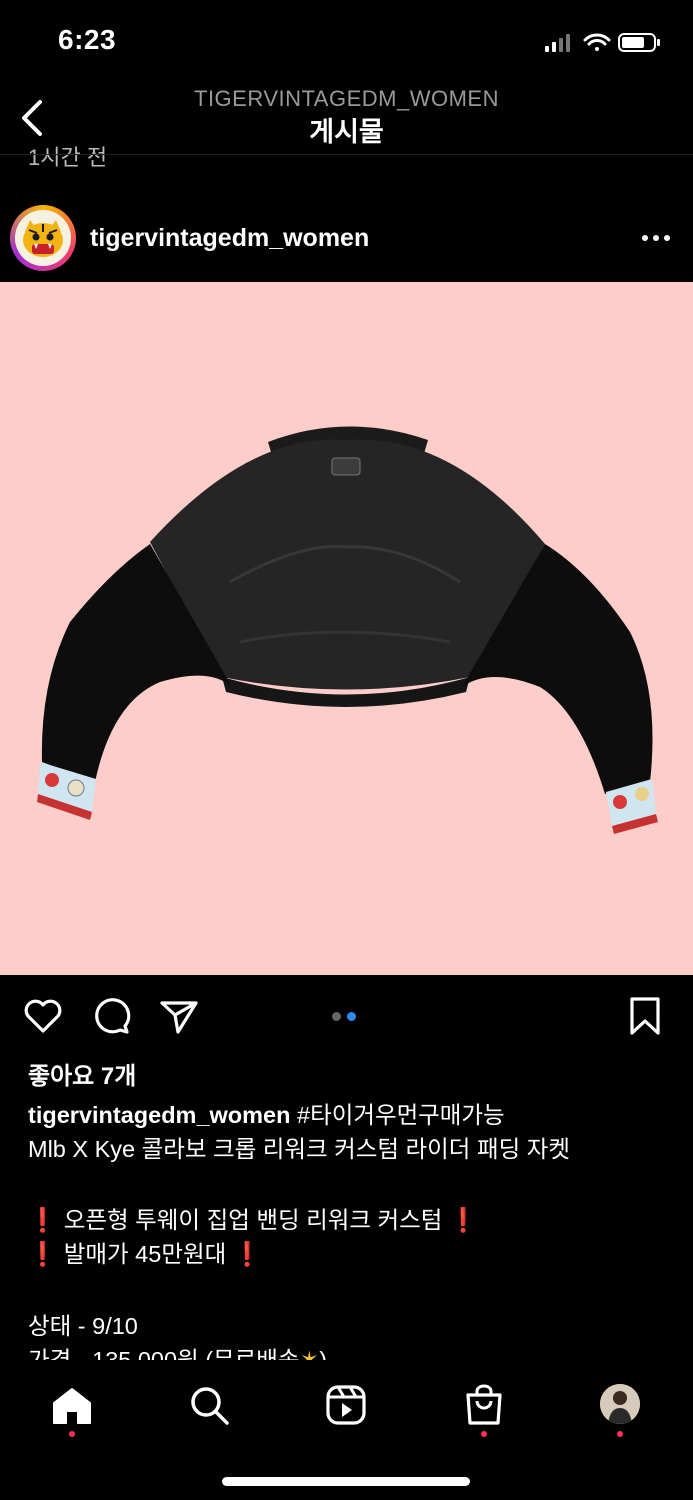 Image resolution: width=693 pixels, height=1500 pixels. Describe the element at coordinates (72, 1405) in the screenshot. I see `home-icon` at that location.